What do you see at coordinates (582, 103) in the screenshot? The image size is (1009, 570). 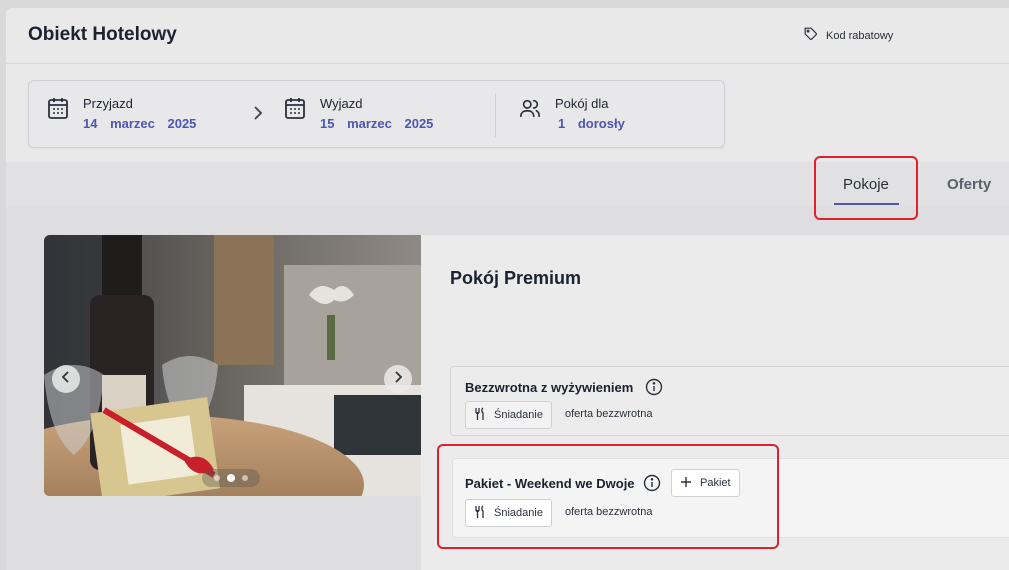 I see `guests-label: Pokój dla` at bounding box center [582, 103].